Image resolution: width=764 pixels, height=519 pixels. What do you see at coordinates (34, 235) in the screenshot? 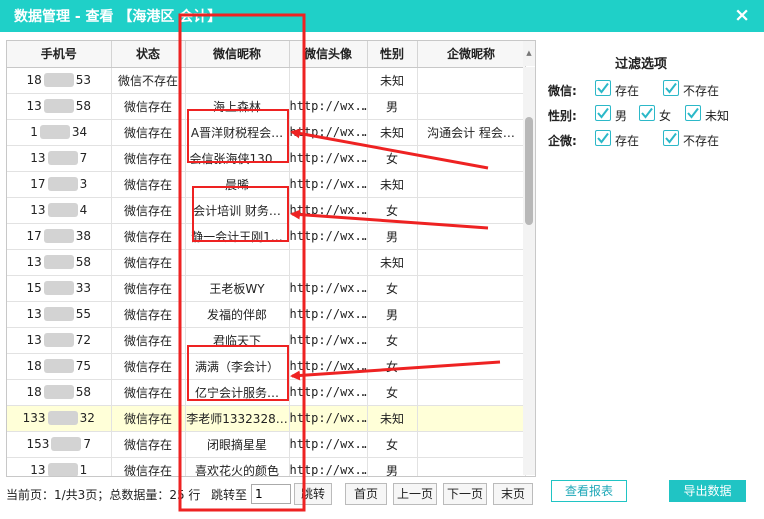
I see `phone-prefix: 17` at bounding box center [34, 235].